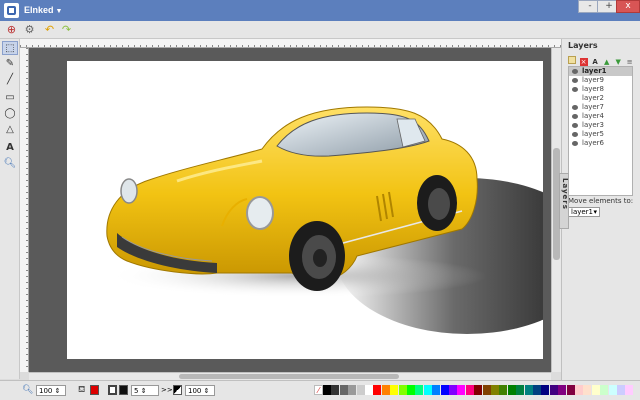  I want to click on stroke-icon, so click(112, 390).